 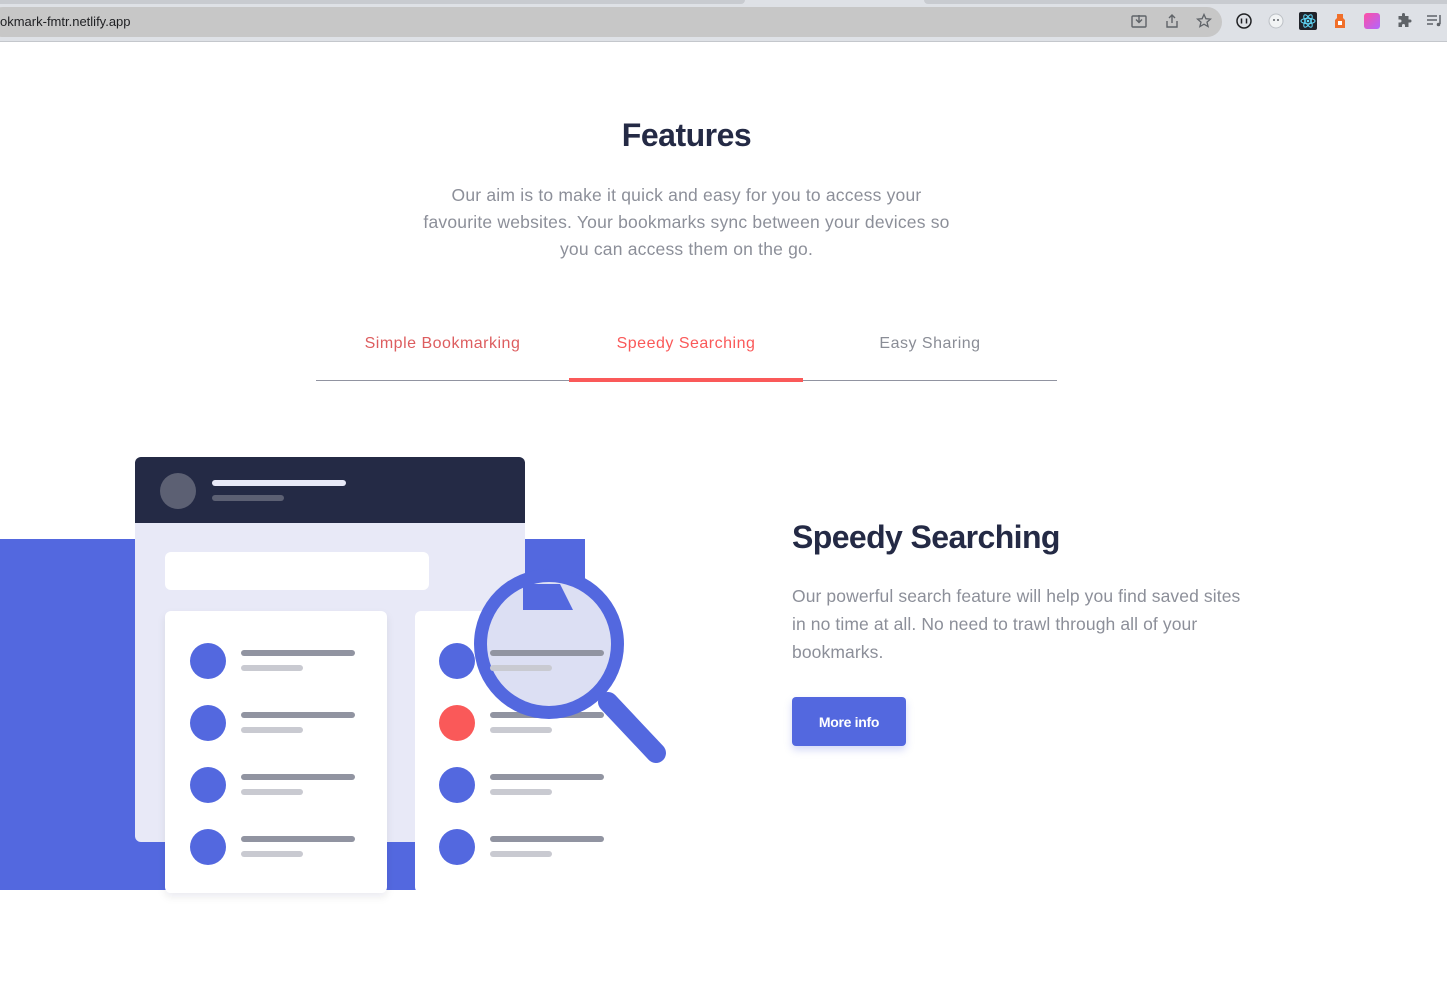 What do you see at coordinates (276, 752) in the screenshot?
I see `bookmark-list-card` at bounding box center [276, 752].